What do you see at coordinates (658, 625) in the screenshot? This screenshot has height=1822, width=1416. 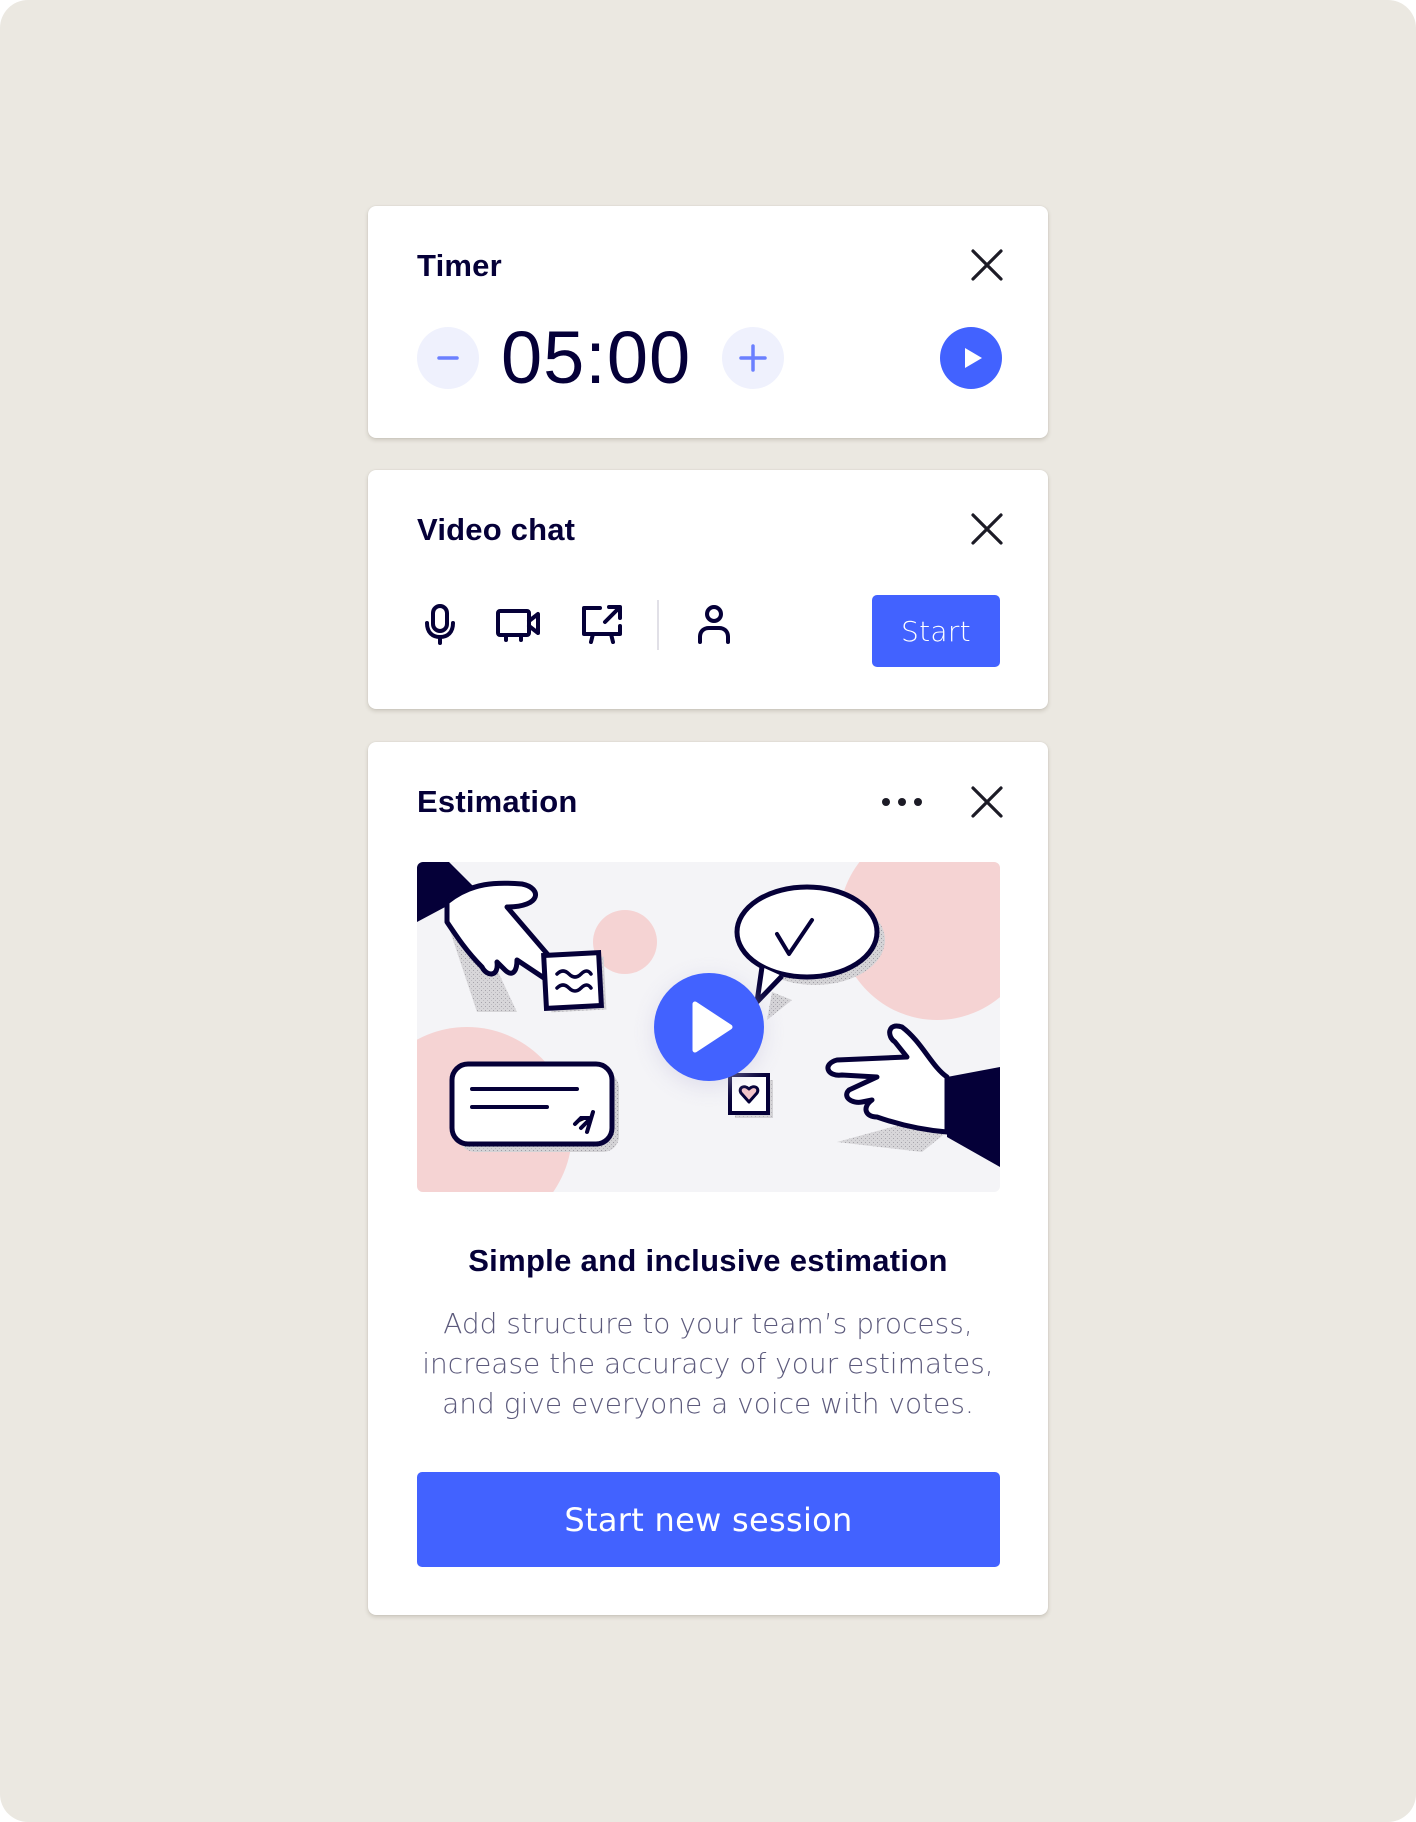 I see `toolbar-divider` at bounding box center [658, 625].